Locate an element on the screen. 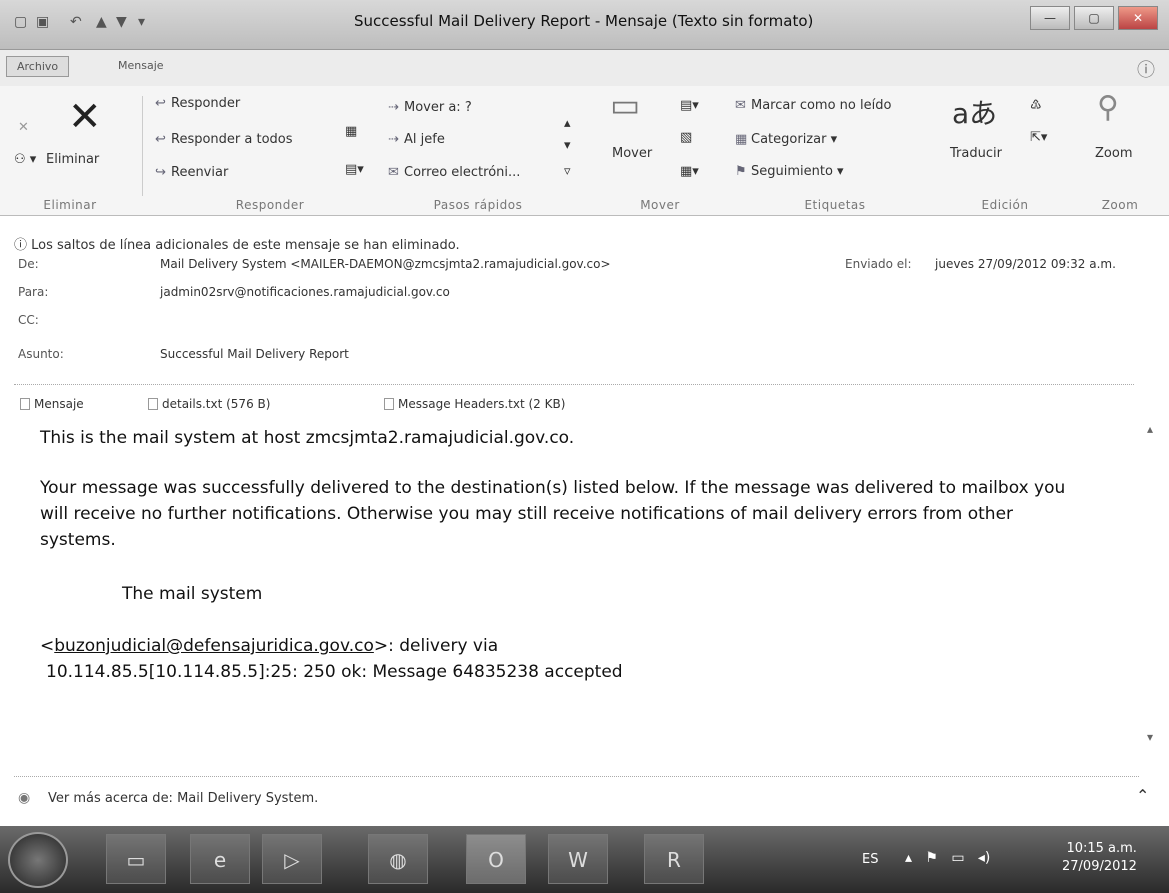 This screenshot has height=893, width=1169. to-boss-icon: ⇢ is located at coordinates (393, 139).